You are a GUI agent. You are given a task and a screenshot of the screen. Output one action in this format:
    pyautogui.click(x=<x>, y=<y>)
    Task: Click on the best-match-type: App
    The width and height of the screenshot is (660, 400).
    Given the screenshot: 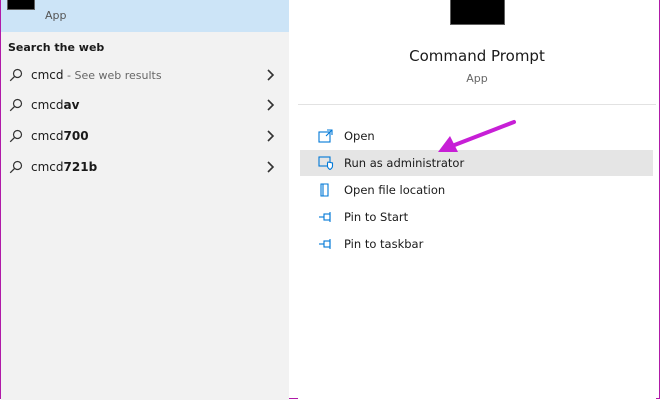 What is the action you would take?
    pyautogui.click(x=56, y=15)
    